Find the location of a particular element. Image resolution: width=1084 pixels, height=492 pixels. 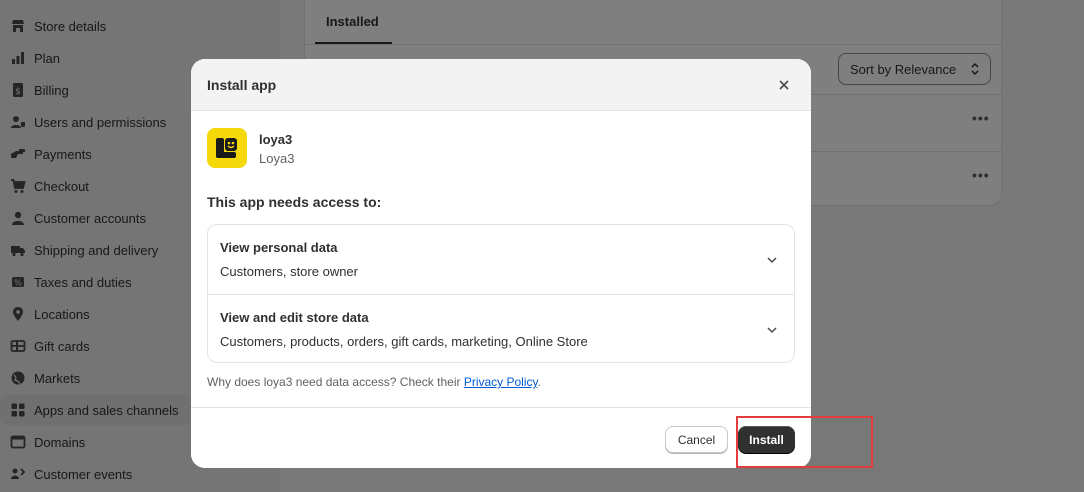

access-title: View personal data is located at coordinates (279, 247).